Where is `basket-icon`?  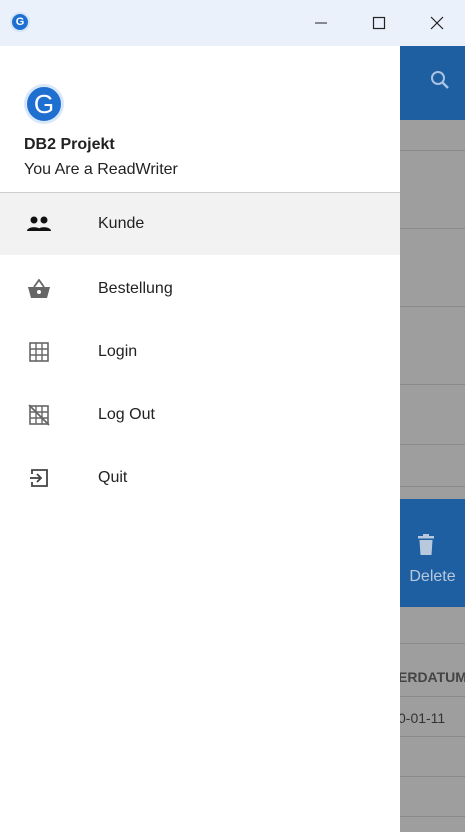
basket-icon is located at coordinates (39, 289).